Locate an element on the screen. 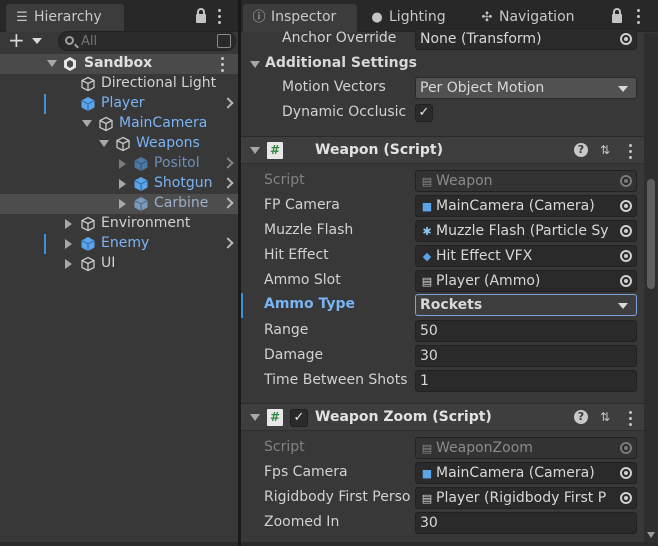 This screenshot has width=658, height=546. weapon-component-header: # Weapon (Script) ? ⇅ is located at coordinates (442, 150).